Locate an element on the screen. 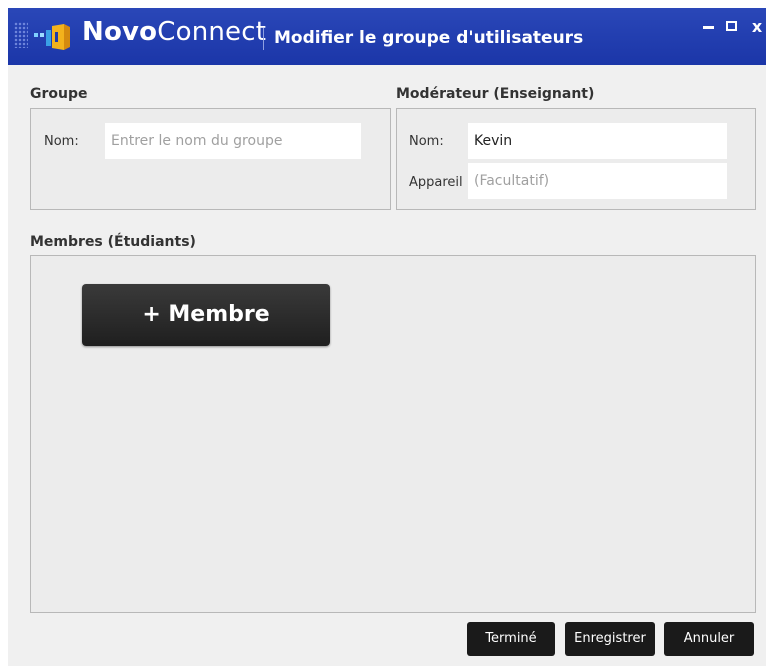 Image resolution: width=766 pixels, height=666 pixels. maximize-button is located at coordinates (732, 27).